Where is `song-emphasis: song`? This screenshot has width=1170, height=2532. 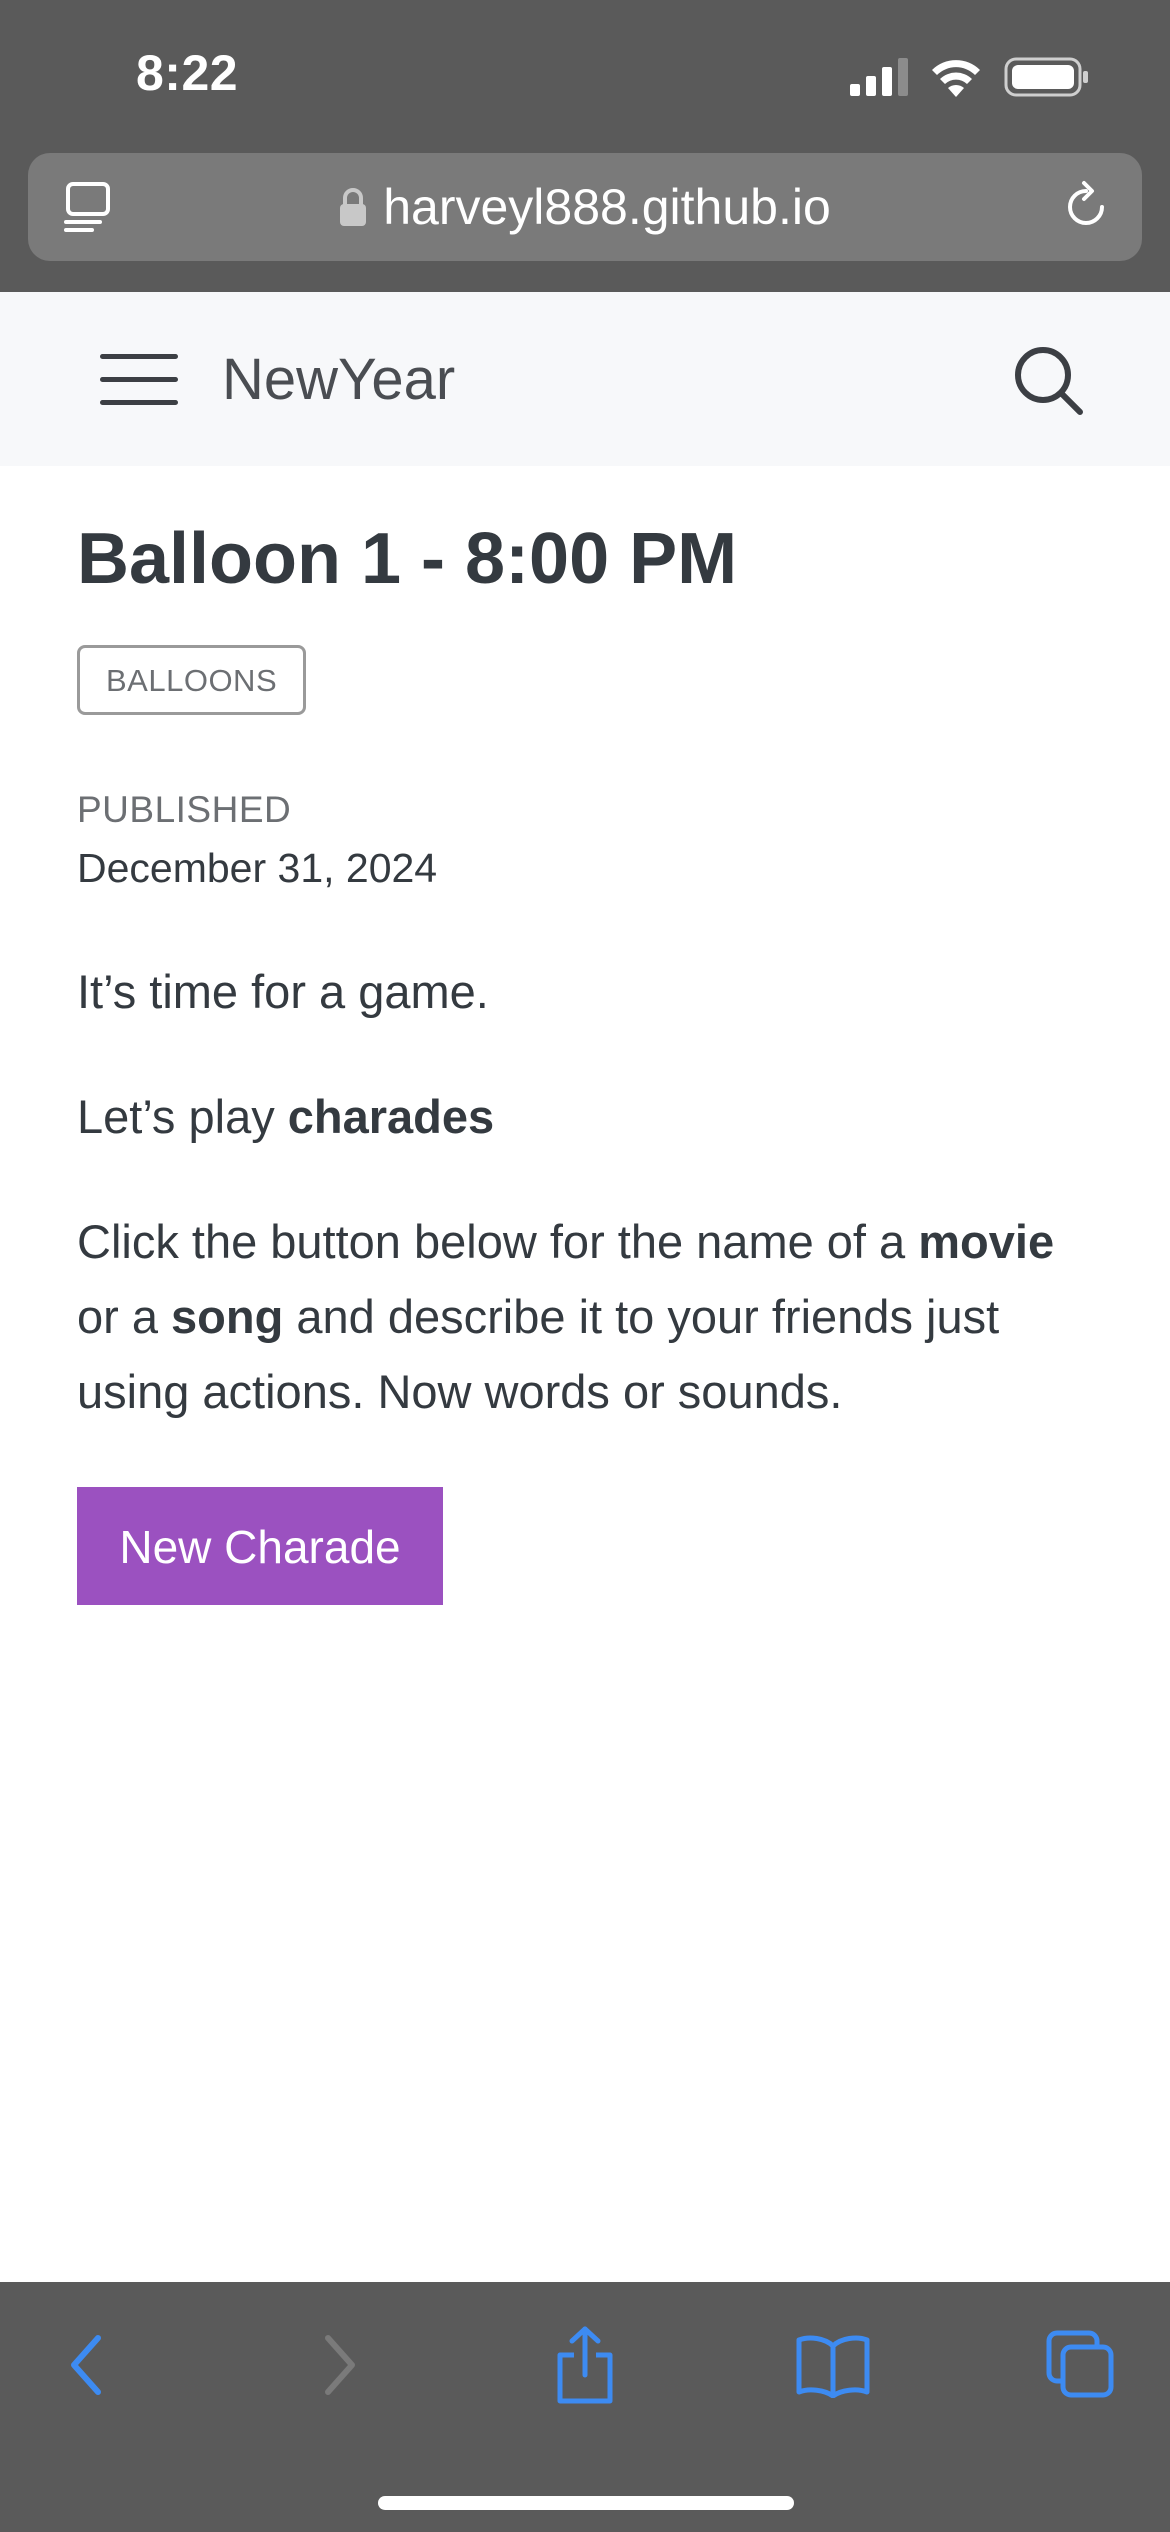
song-emphasis: song is located at coordinates (227, 1317).